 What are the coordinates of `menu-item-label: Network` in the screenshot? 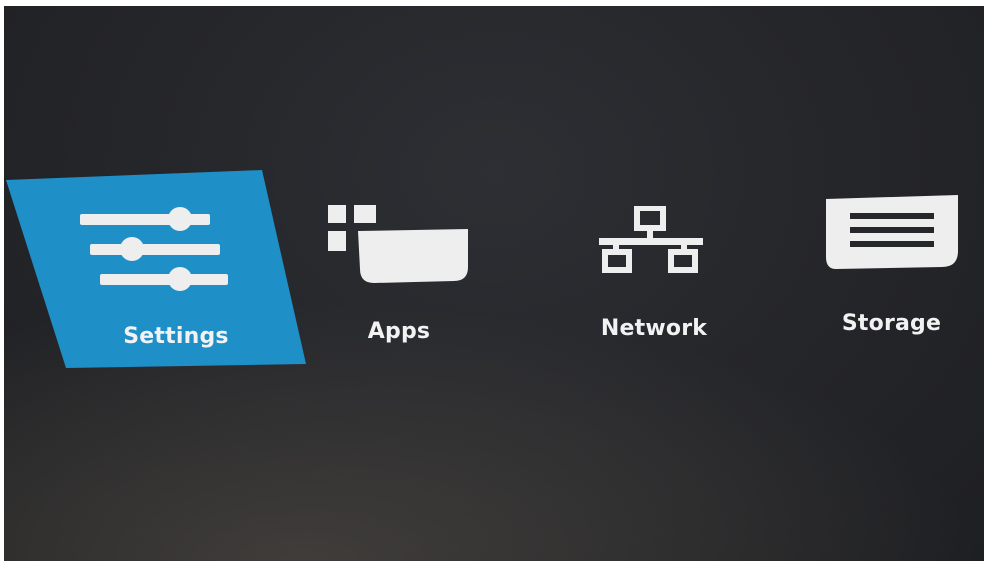 It's located at (654, 328).